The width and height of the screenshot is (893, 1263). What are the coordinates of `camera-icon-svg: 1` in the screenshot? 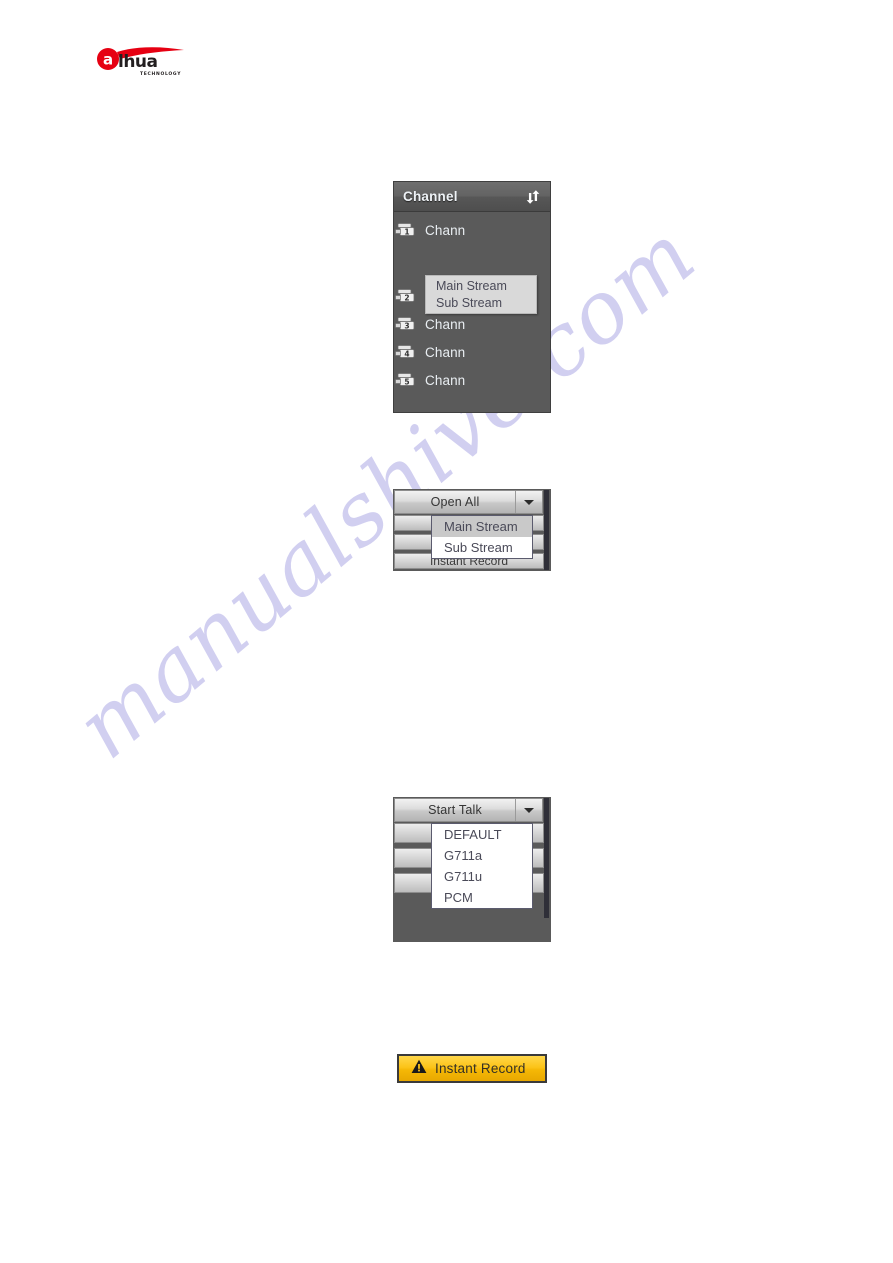 It's located at (405, 230).